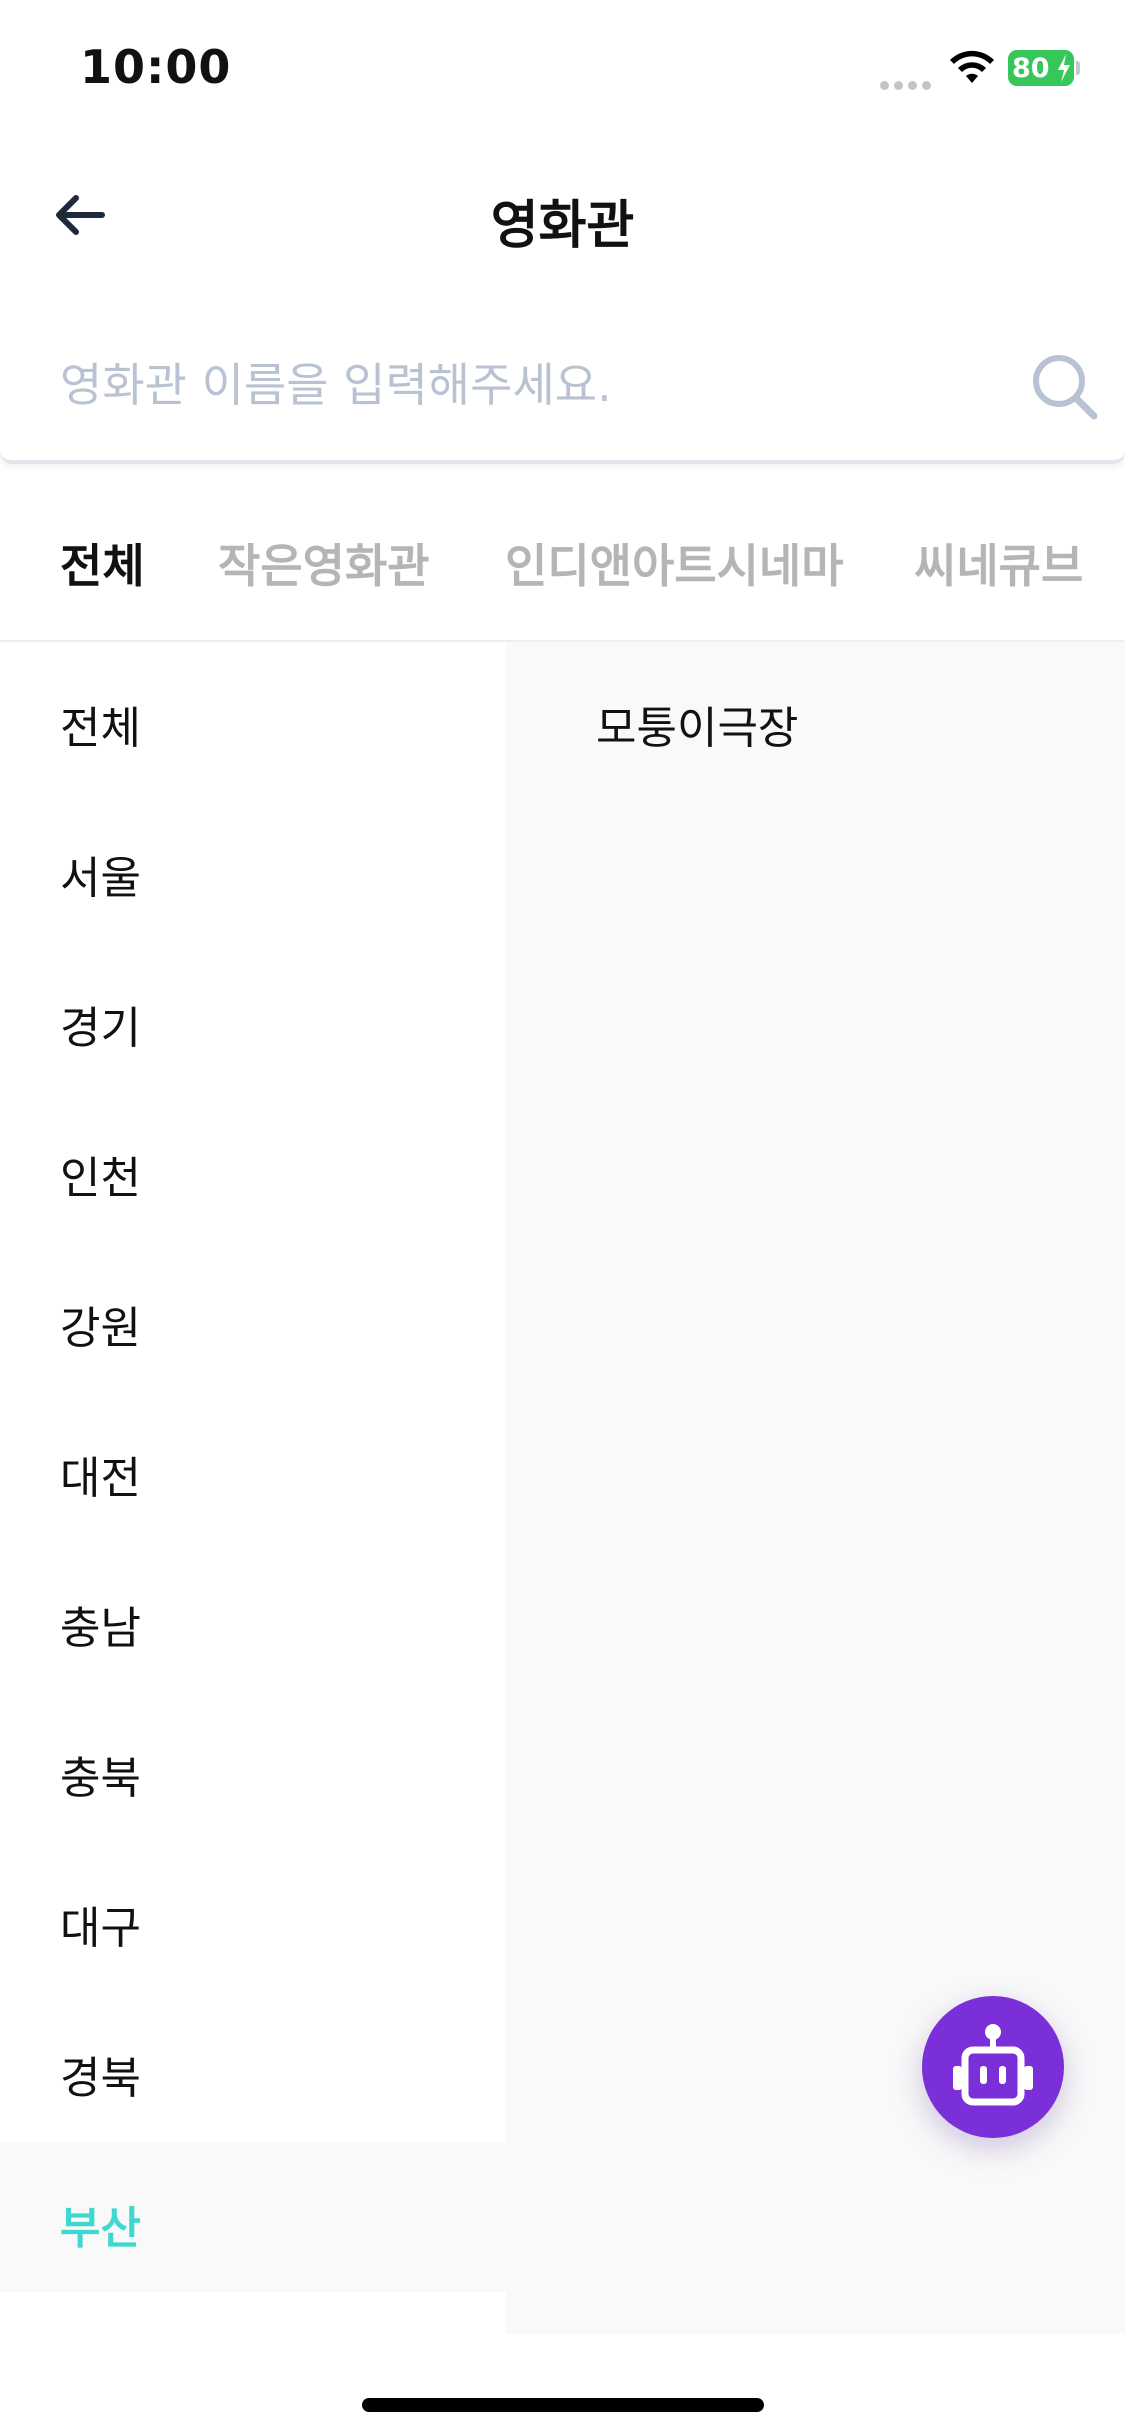  Describe the element at coordinates (100, 1178) in the screenshot. I see `region-label: 인천` at that location.